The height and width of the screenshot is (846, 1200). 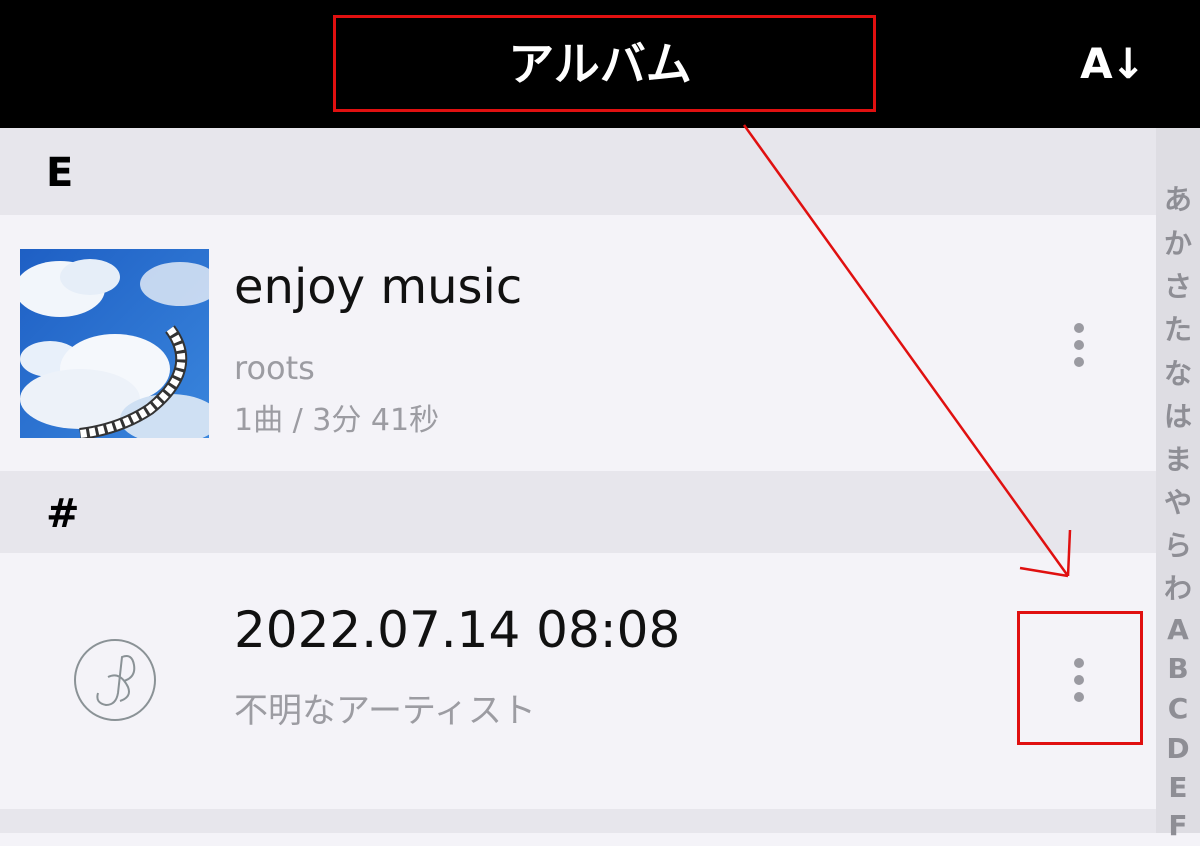 What do you see at coordinates (1080, 678) in the screenshot?
I see `annotation-box-more` at bounding box center [1080, 678].